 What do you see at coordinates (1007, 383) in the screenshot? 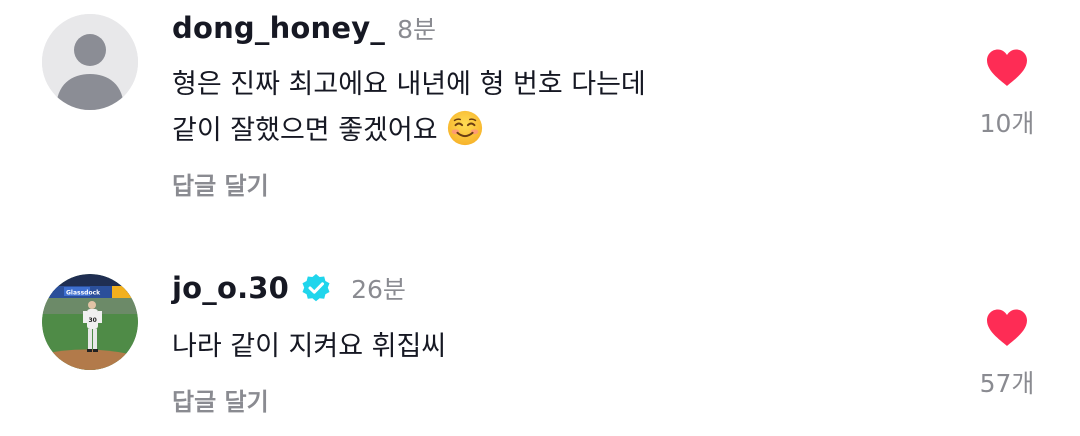
I see `like-count: 57개` at bounding box center [1007, 383].